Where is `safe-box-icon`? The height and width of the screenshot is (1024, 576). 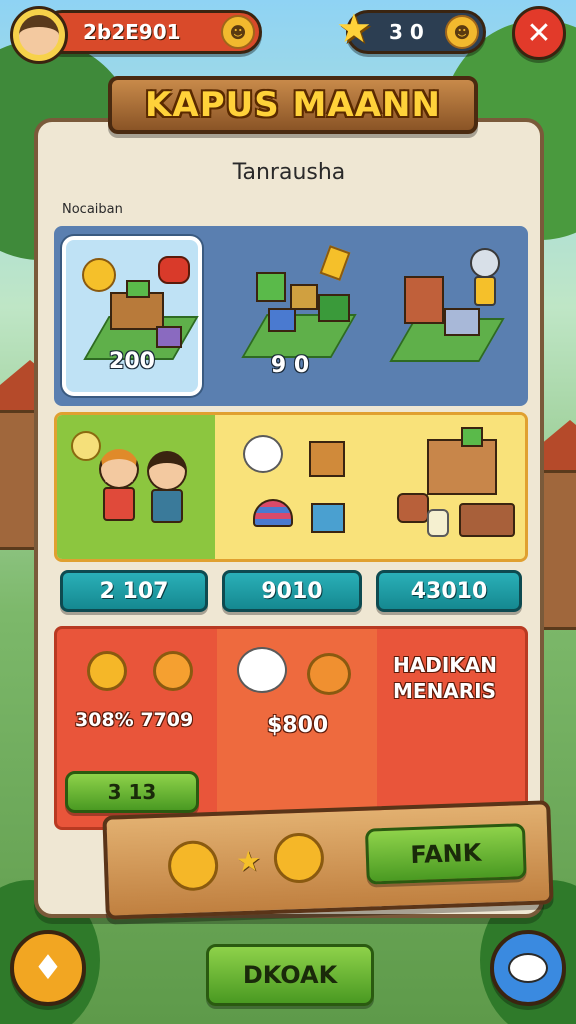 safe-box-icon is located at coordinates (327, 459).